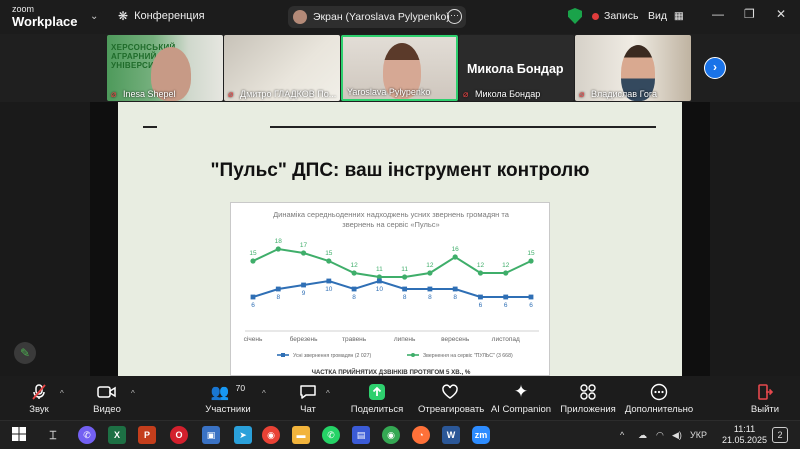  I want to click on video-camera-icon, so click(106, 392).